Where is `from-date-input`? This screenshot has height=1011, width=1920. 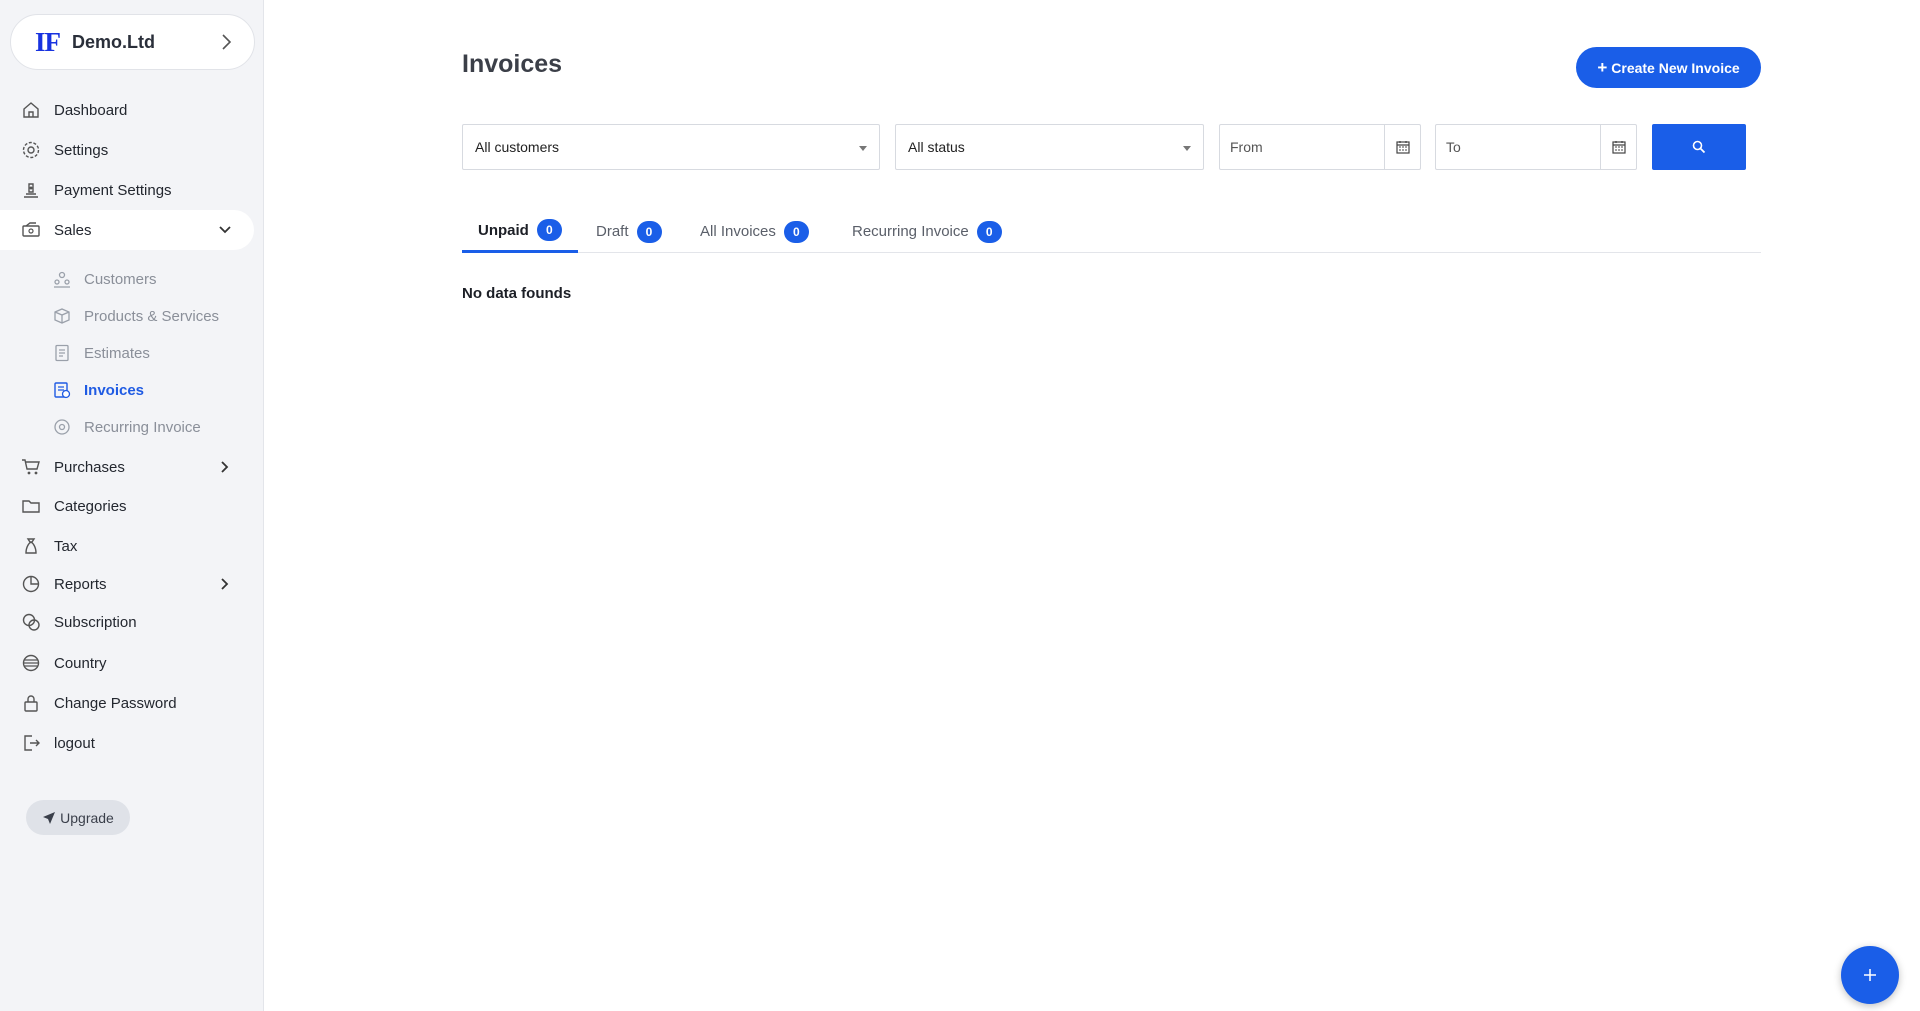
from-date-input is located at coordinates (1302, 147).